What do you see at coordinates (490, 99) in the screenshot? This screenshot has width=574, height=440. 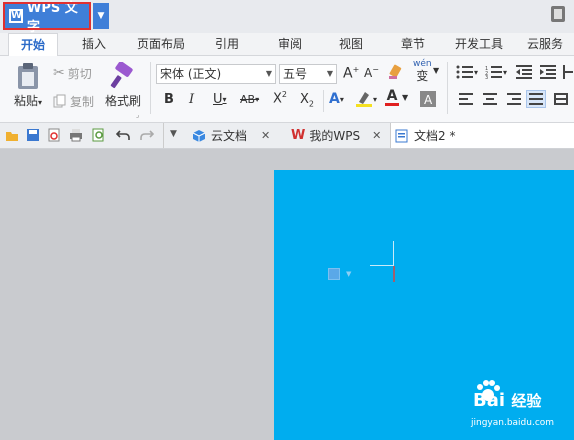 I see `align-center-button` at bounding box center [490, 99].